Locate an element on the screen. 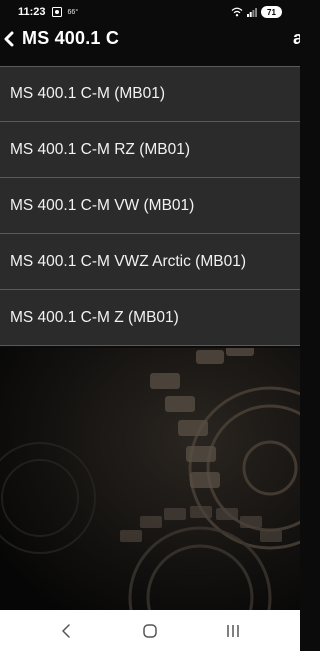  back-button is located at coordinates (9, 39).